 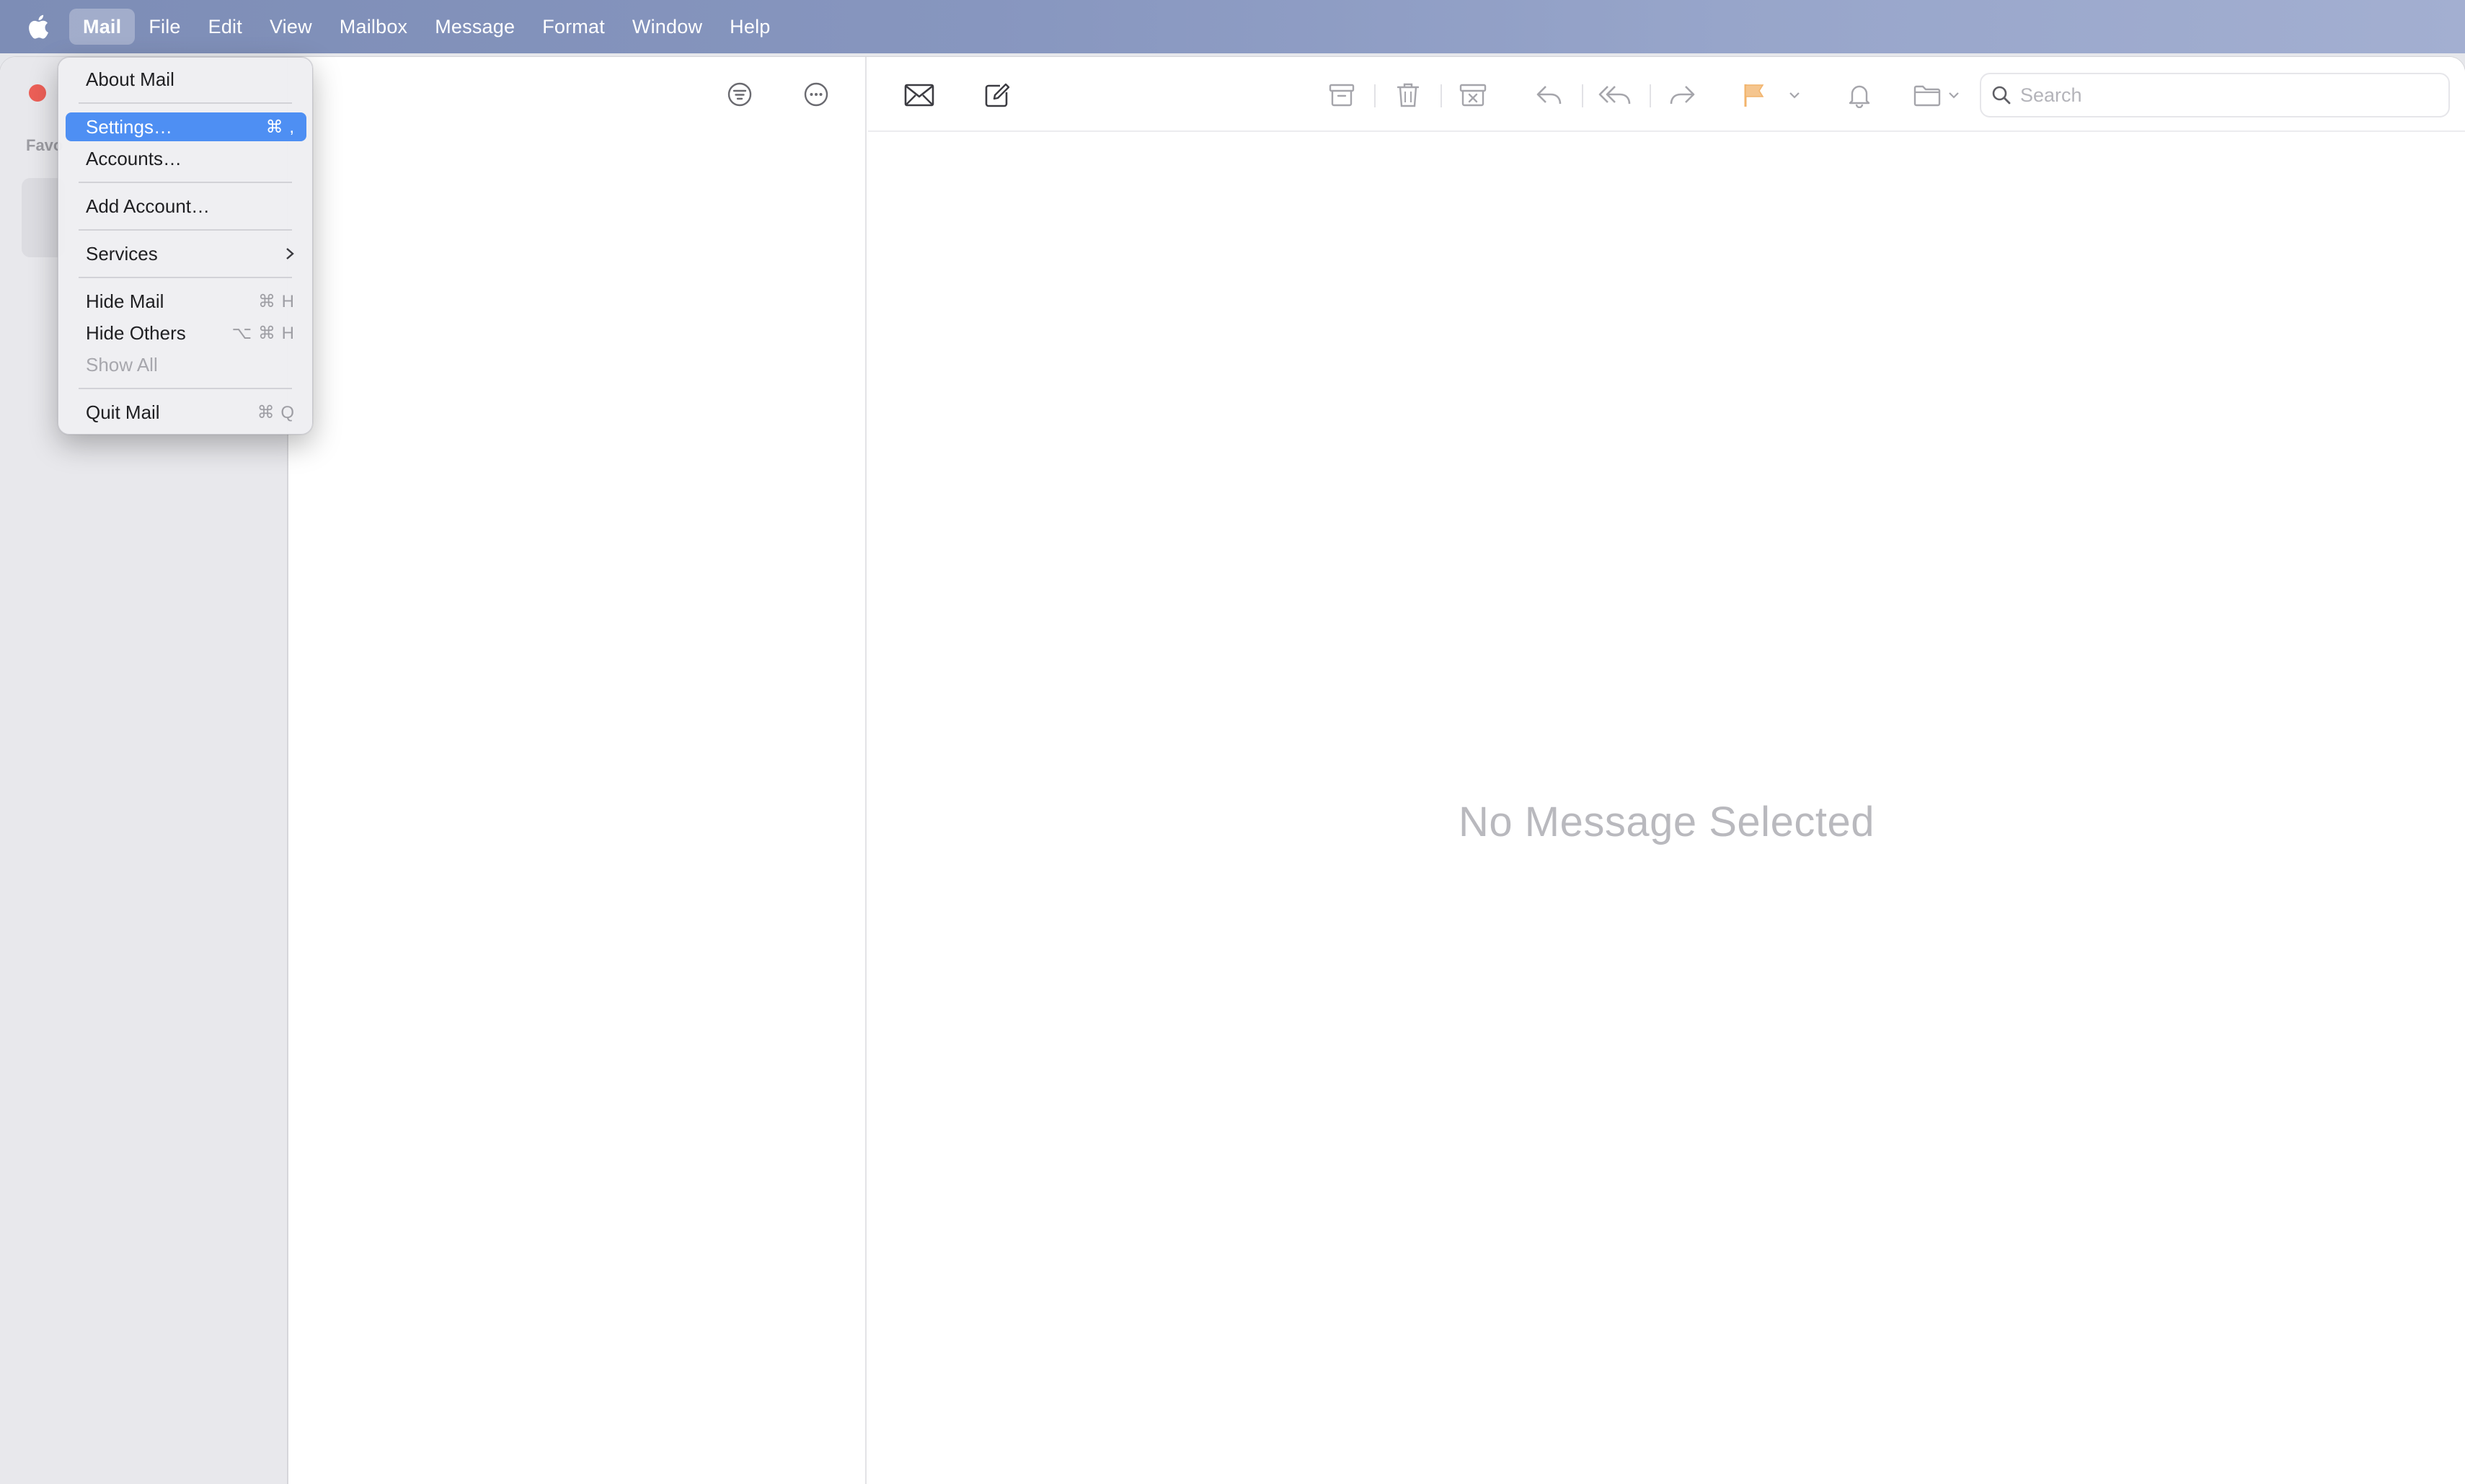 I want to click on menu-mail: Mail, so click(x=102, y=27).